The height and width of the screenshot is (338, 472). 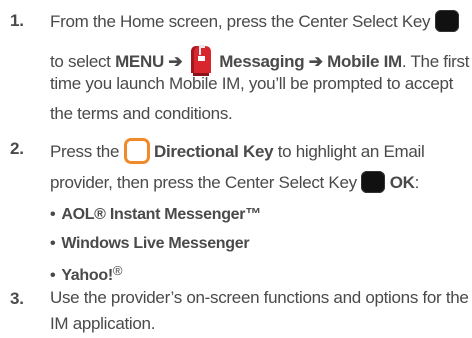 What do you see at coordinates (17, 148) in the screenshot?
I see `step-2-number: 2.` at bounding box center [17, 148].